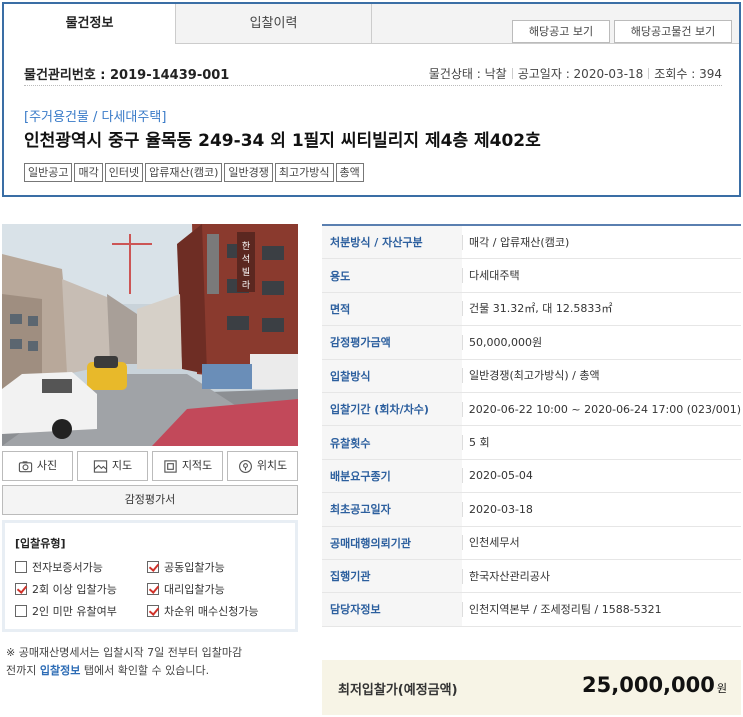 This screenshot has height=717, width=743. Describe the element at coordinates (170, 466) in the screenshot. I see `cadastral-icon` at that location.